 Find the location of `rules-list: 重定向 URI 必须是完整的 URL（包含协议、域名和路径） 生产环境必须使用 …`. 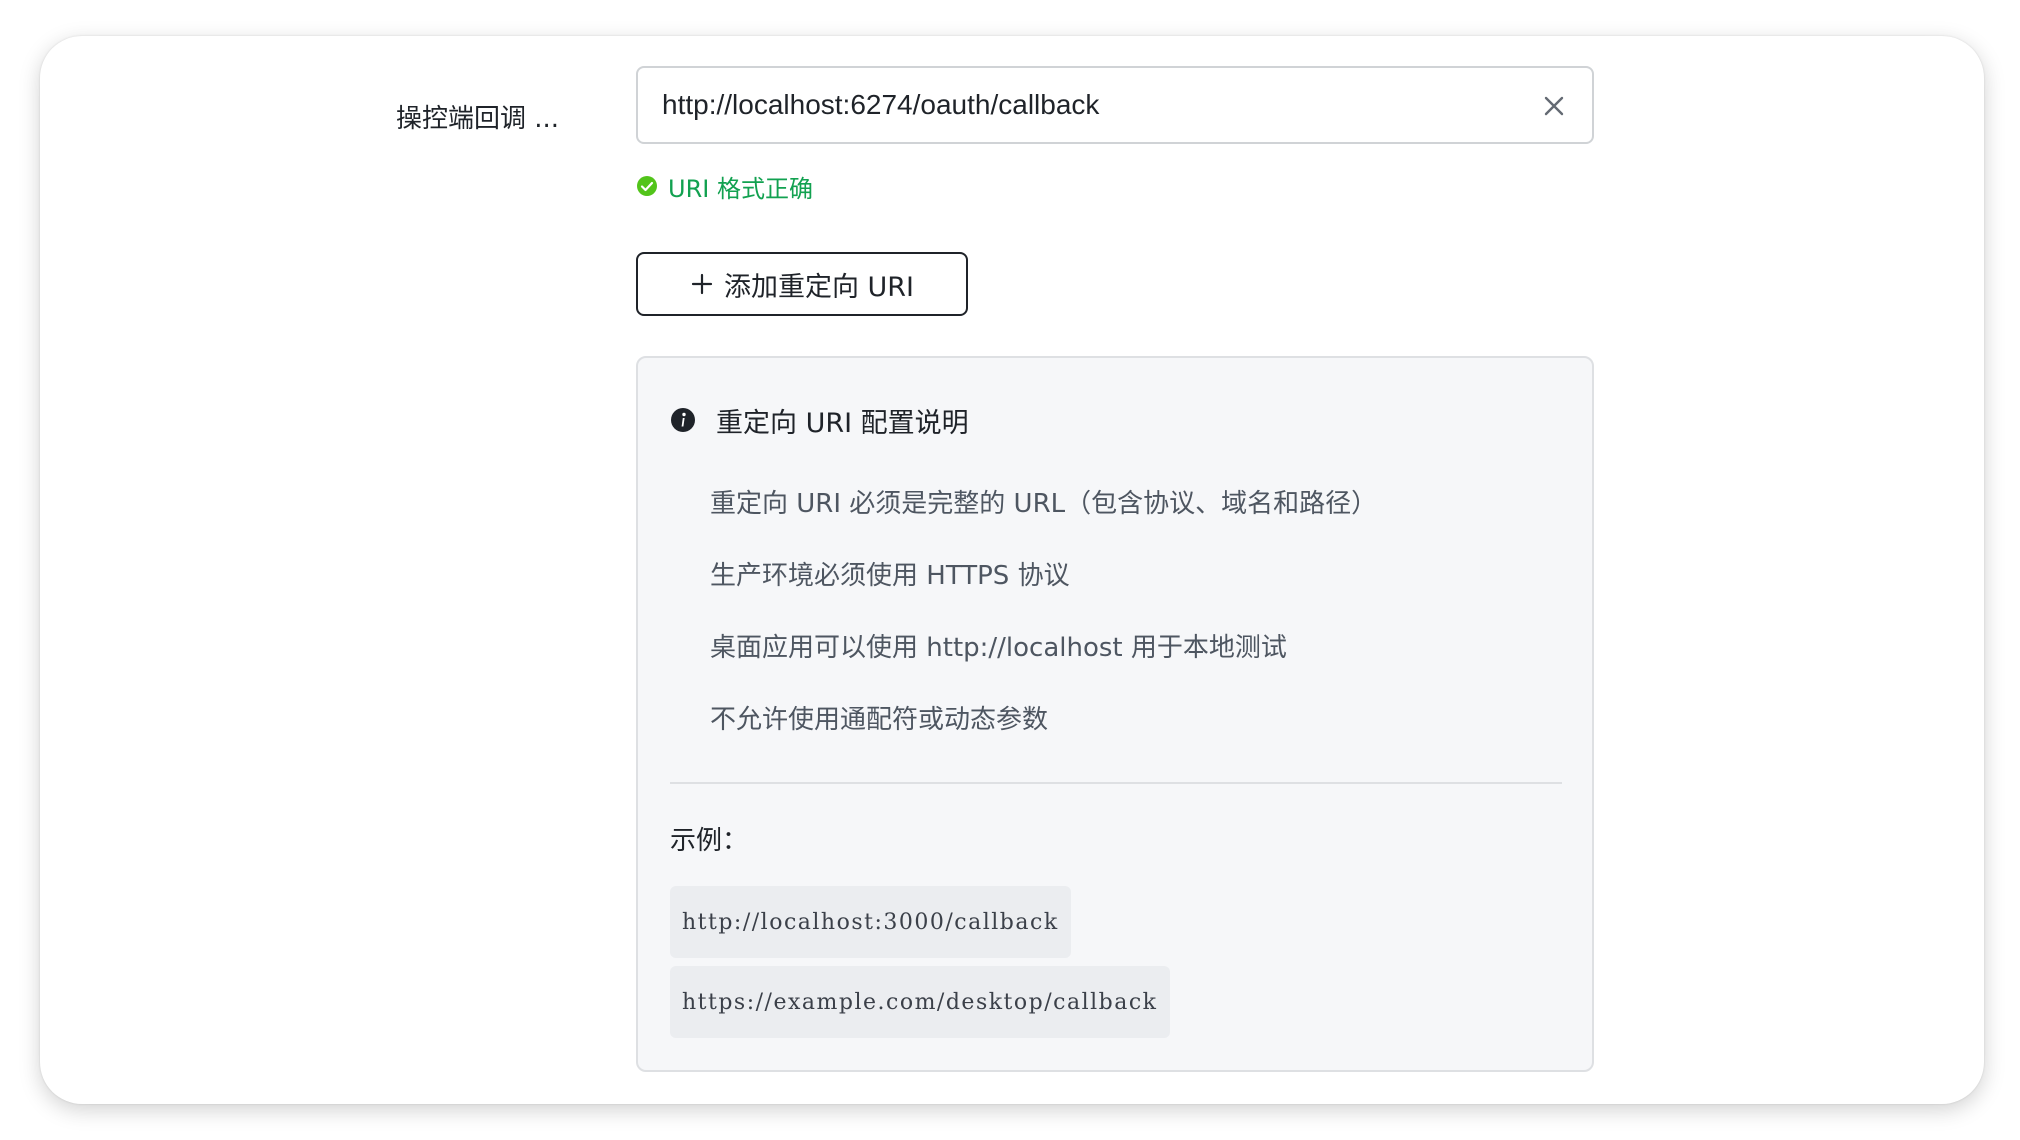

rules-list: 重定向 URI 必须是完整的 URL（包含协议、域名和路径） 生产环境必须使用 … is located at coordinates (1043, 612).